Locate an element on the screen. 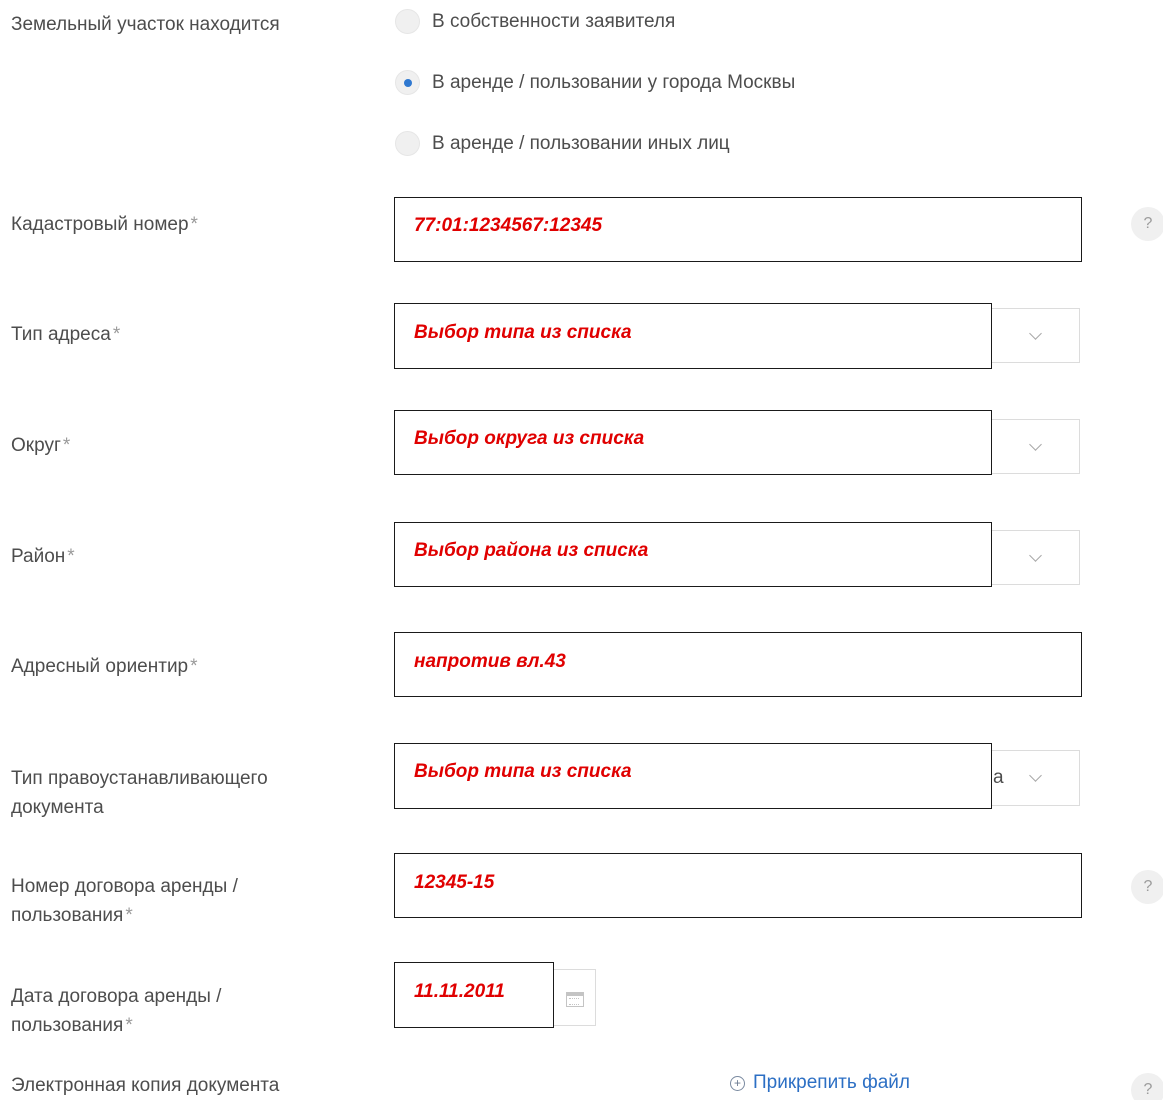 Image resolution: width=1163 pixels, height=1100 pixels. rayon-dropdown-button is located at coordinates (1035, 557).